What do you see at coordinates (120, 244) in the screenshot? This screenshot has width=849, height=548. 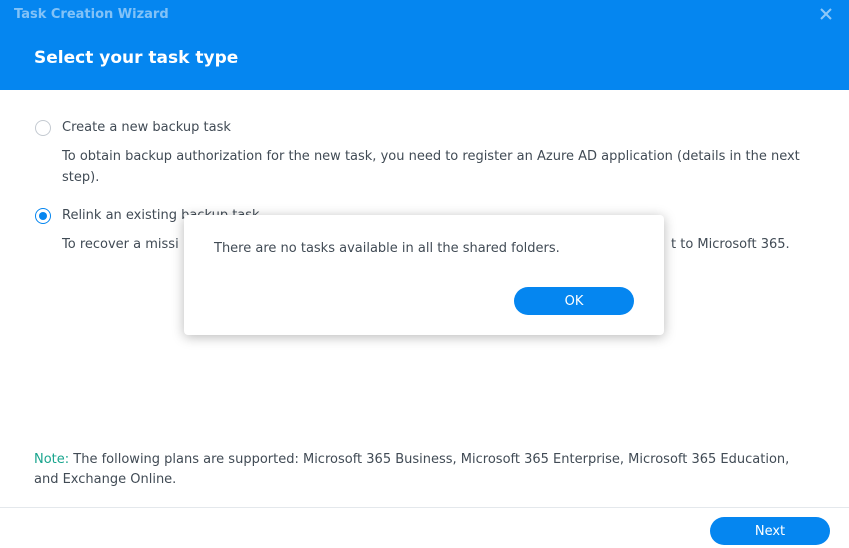 I see `option-description-relink-left: To recover a missi` at bounding box center [120, 244].